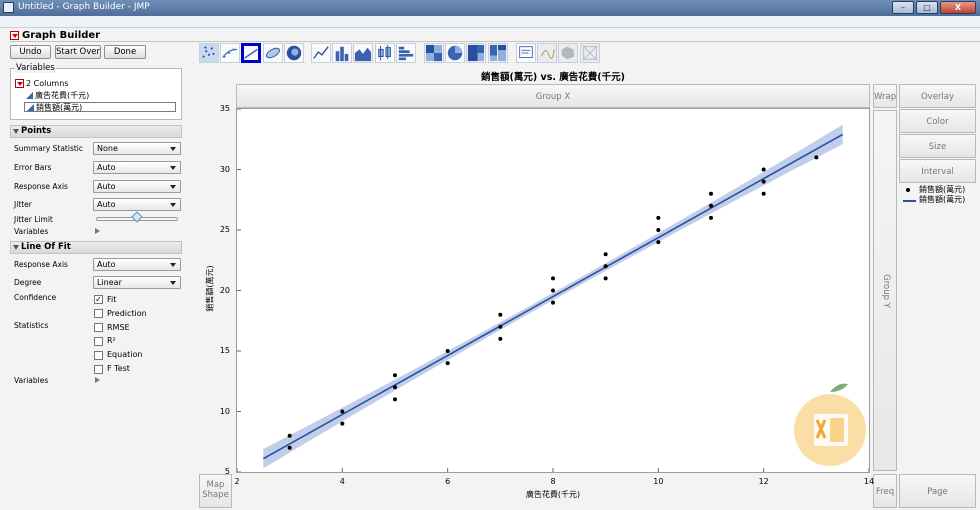 This screenshot has width=980, height=510. What do you see at coordinates (885, 96) in the screenshot?
I see `wrap-zone: Wrap` at bounding box center [885, 96].